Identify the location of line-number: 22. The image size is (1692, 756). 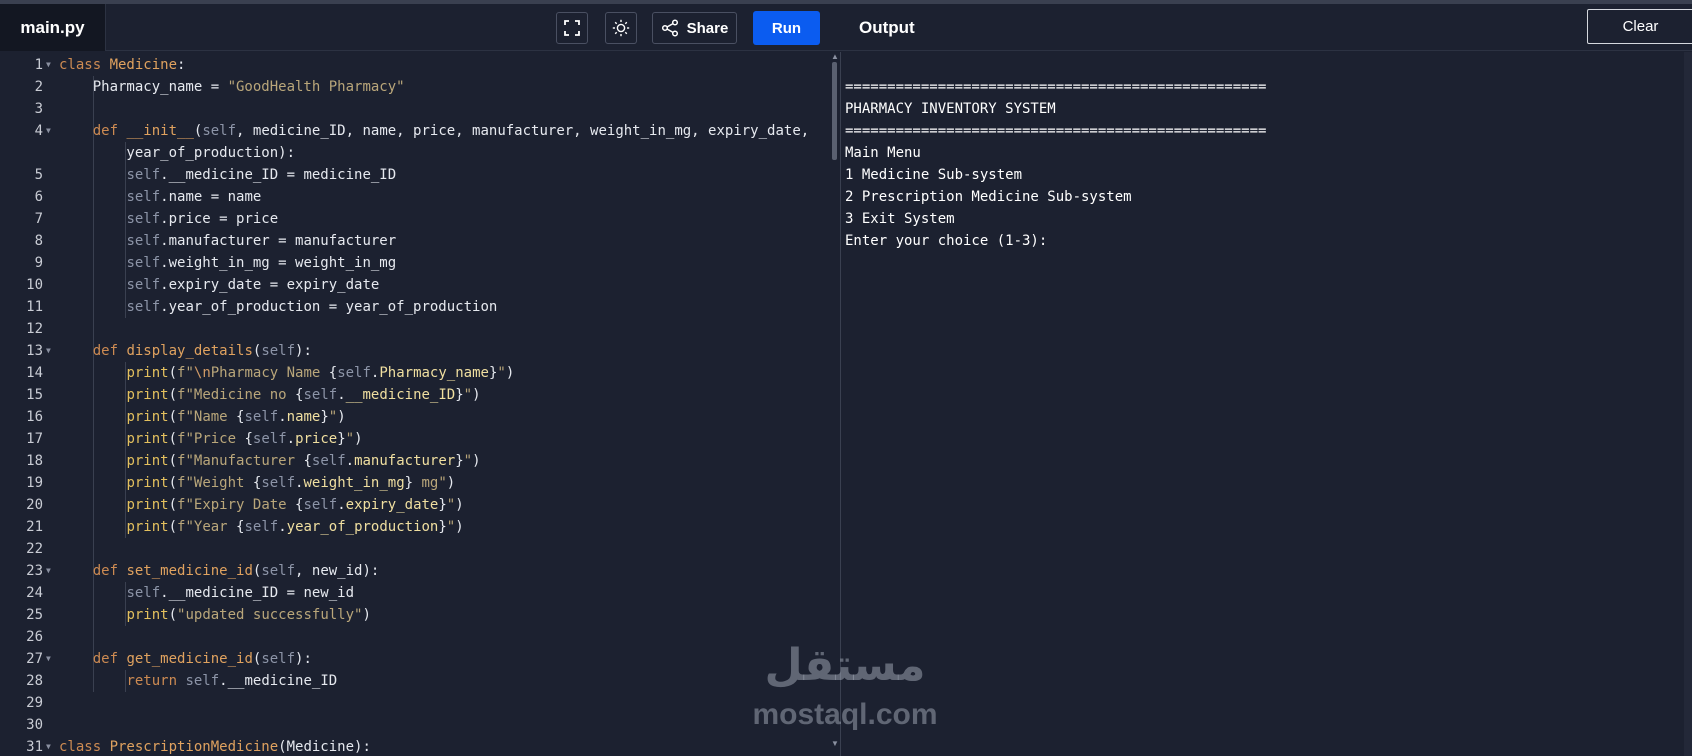
(34, 549).